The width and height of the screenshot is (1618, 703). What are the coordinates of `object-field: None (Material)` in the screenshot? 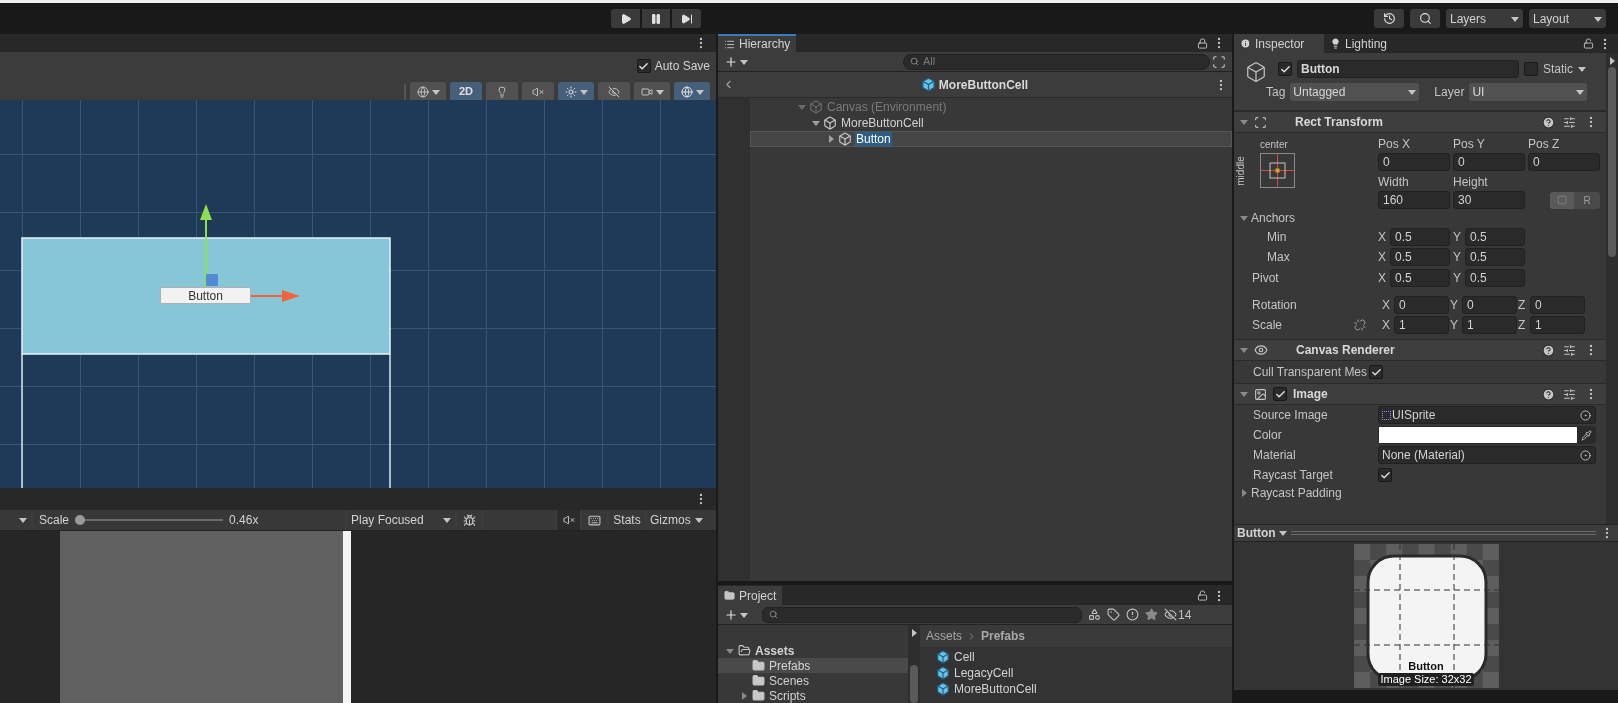 It's located at (1487, 455).